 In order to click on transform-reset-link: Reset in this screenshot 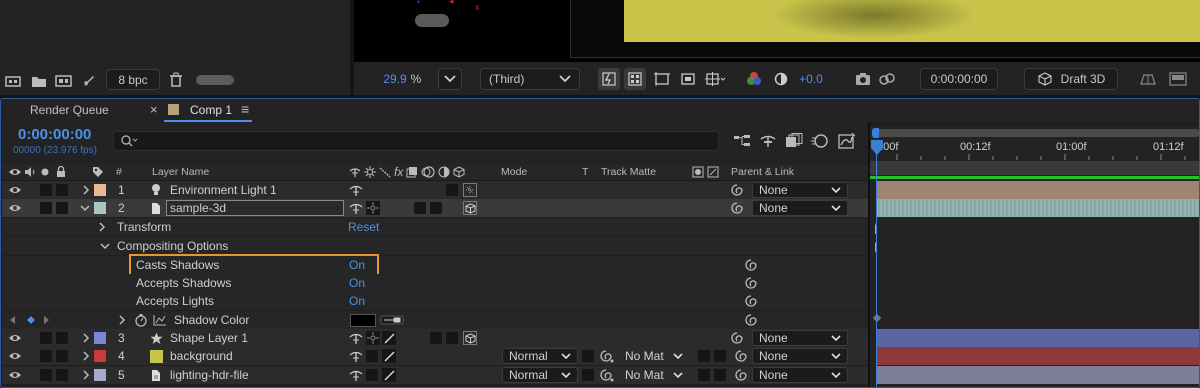, I will do `click(363, 227)`.